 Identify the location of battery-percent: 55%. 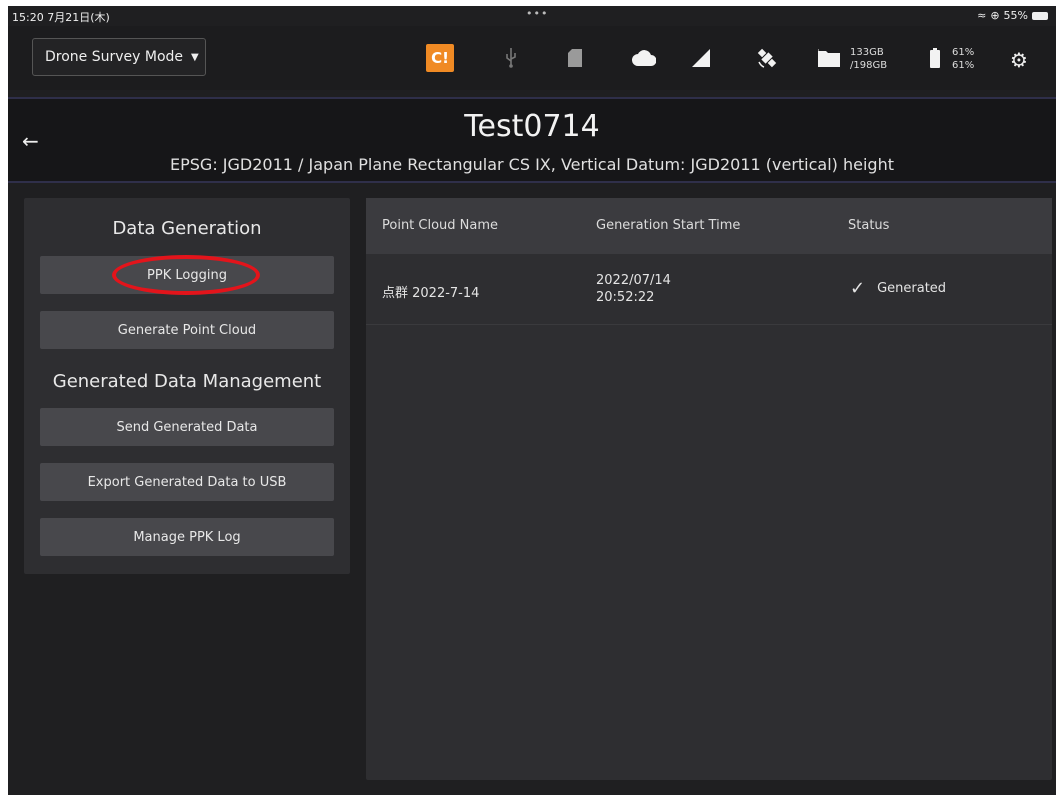
(1015, 15).